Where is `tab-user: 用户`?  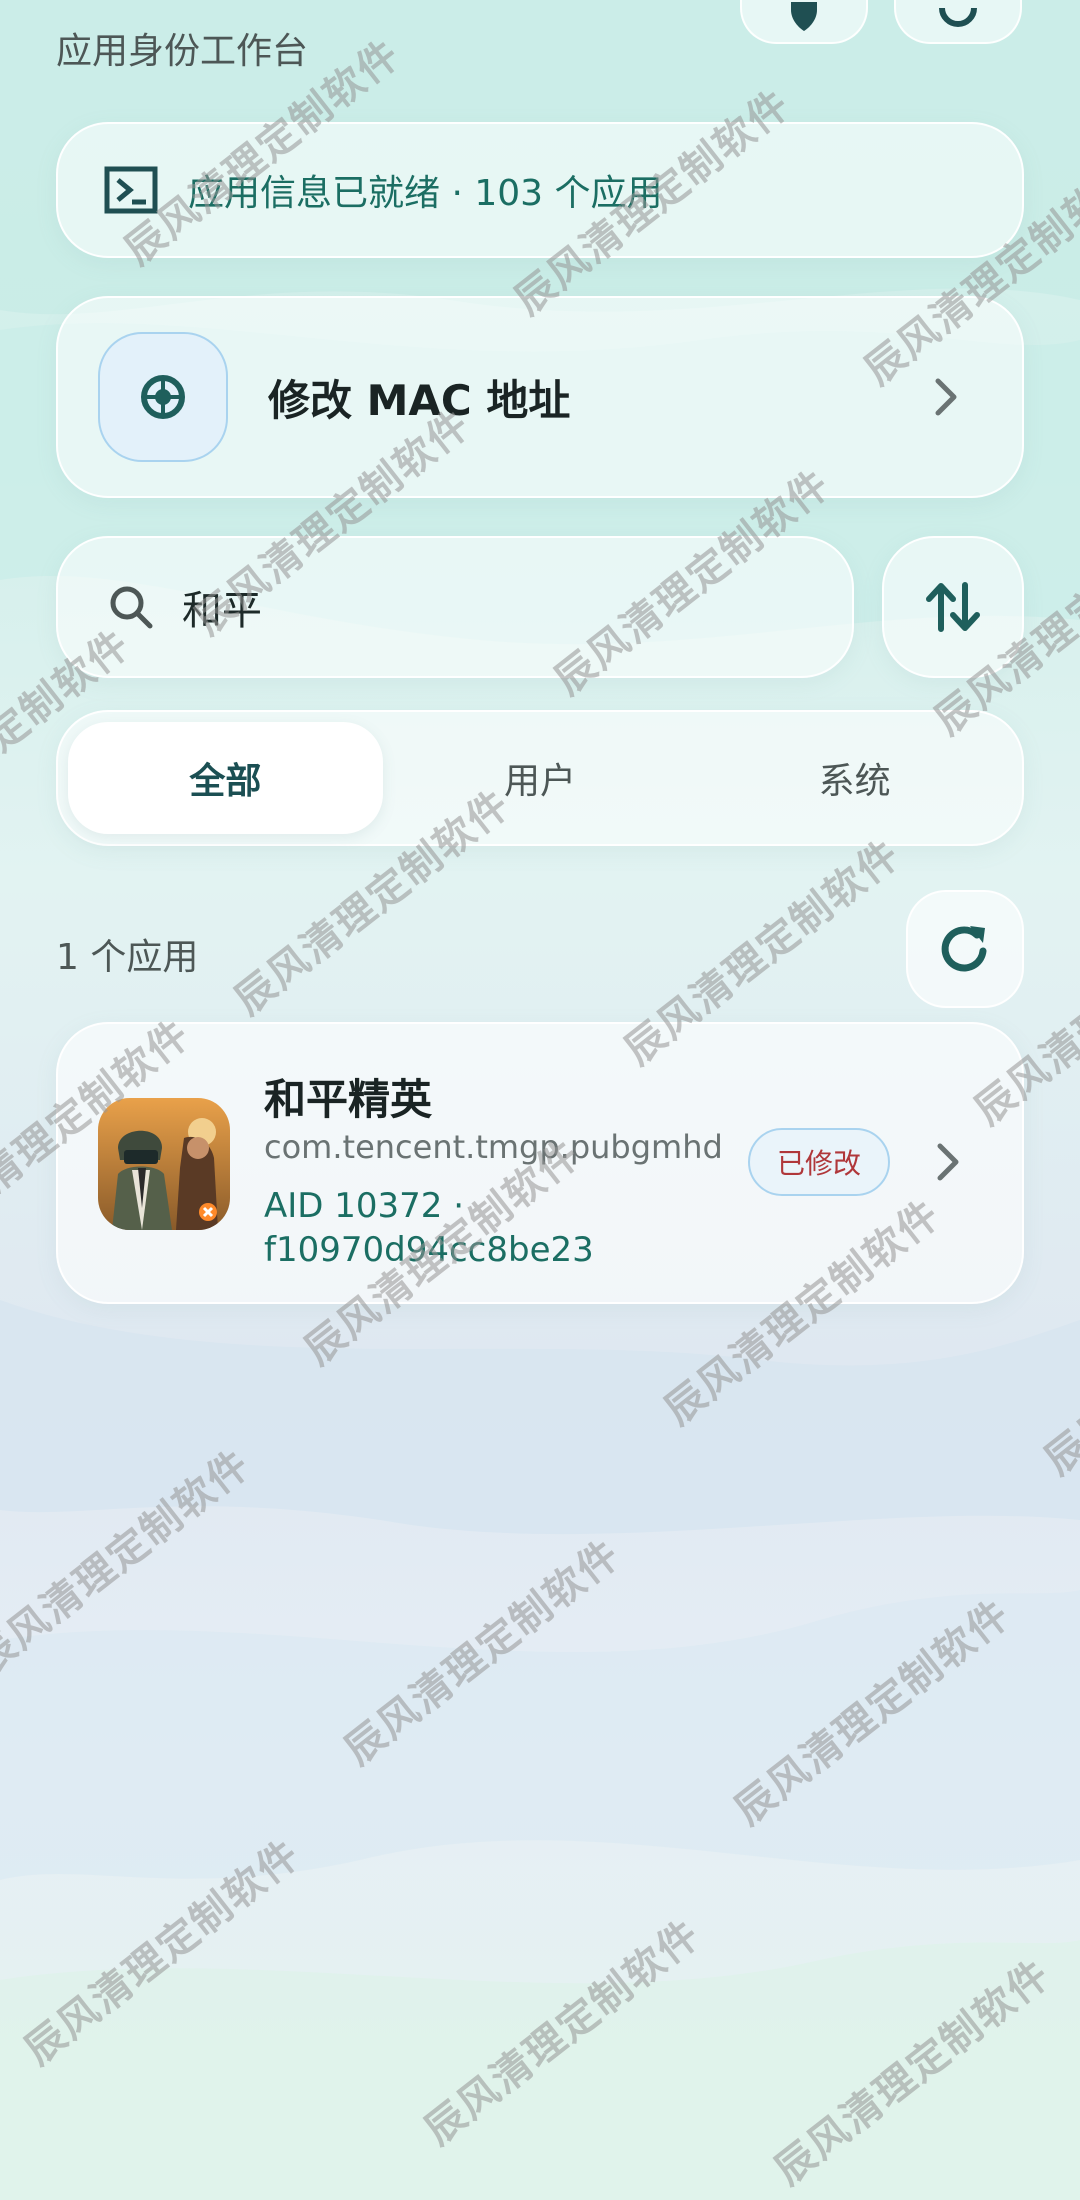 tab-user: 用户 is located at coordinates (540, 778).